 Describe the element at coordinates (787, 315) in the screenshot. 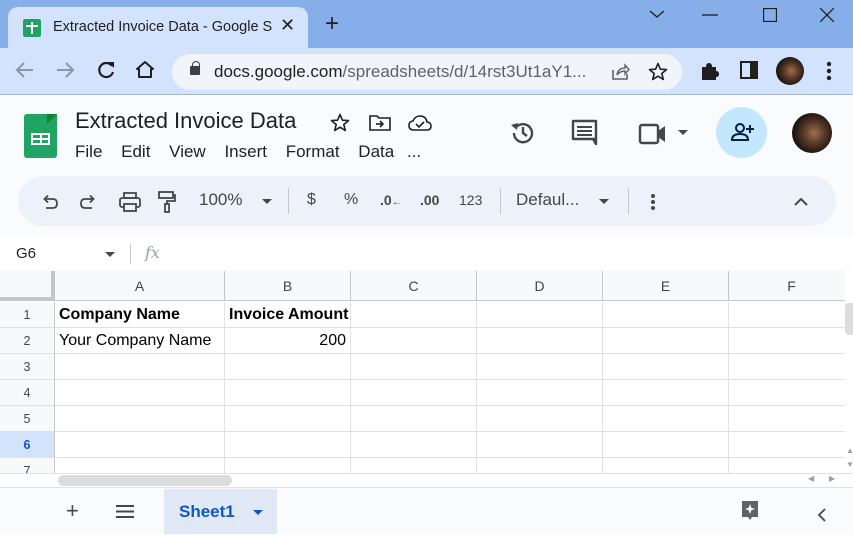

I see `cell-f1` at that location.